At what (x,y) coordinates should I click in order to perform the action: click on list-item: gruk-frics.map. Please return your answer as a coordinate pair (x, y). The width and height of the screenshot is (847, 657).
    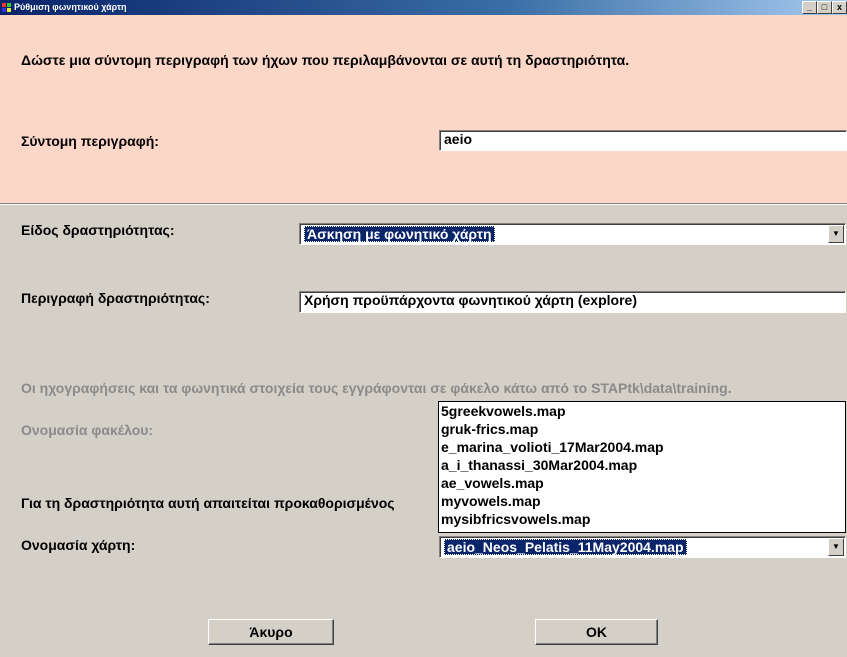
    Looking at the image, I should click on (642, 429).